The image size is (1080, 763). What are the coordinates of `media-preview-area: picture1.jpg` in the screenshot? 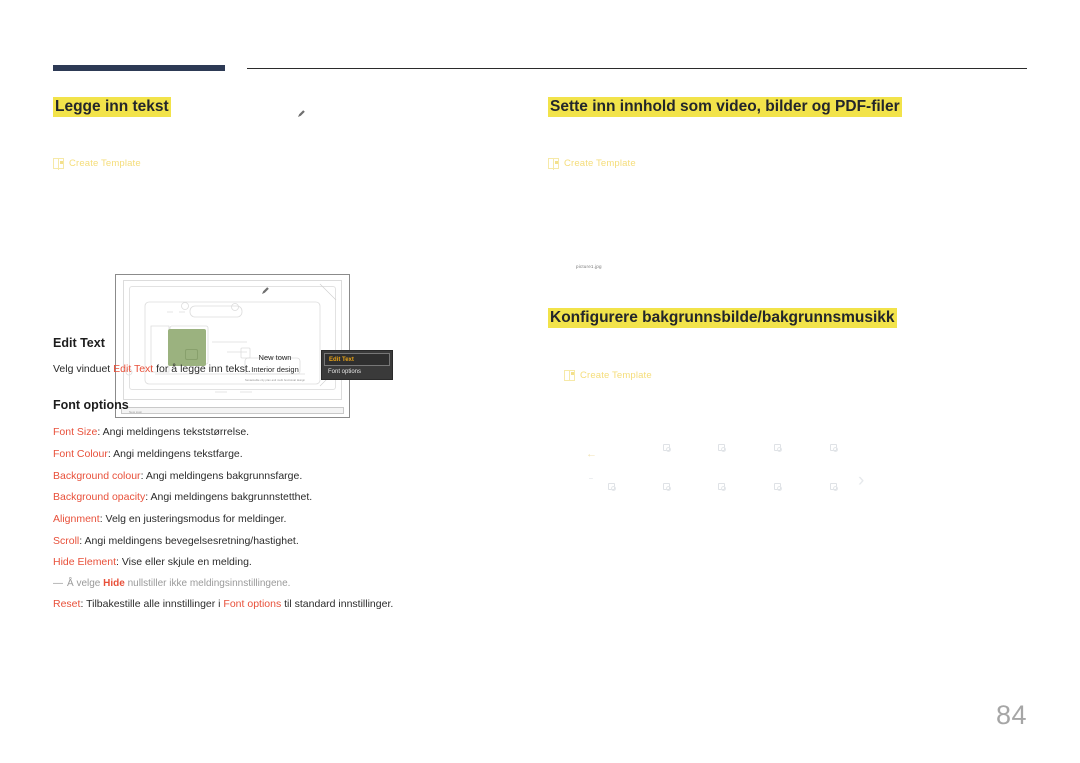 It's located at (788, 238).